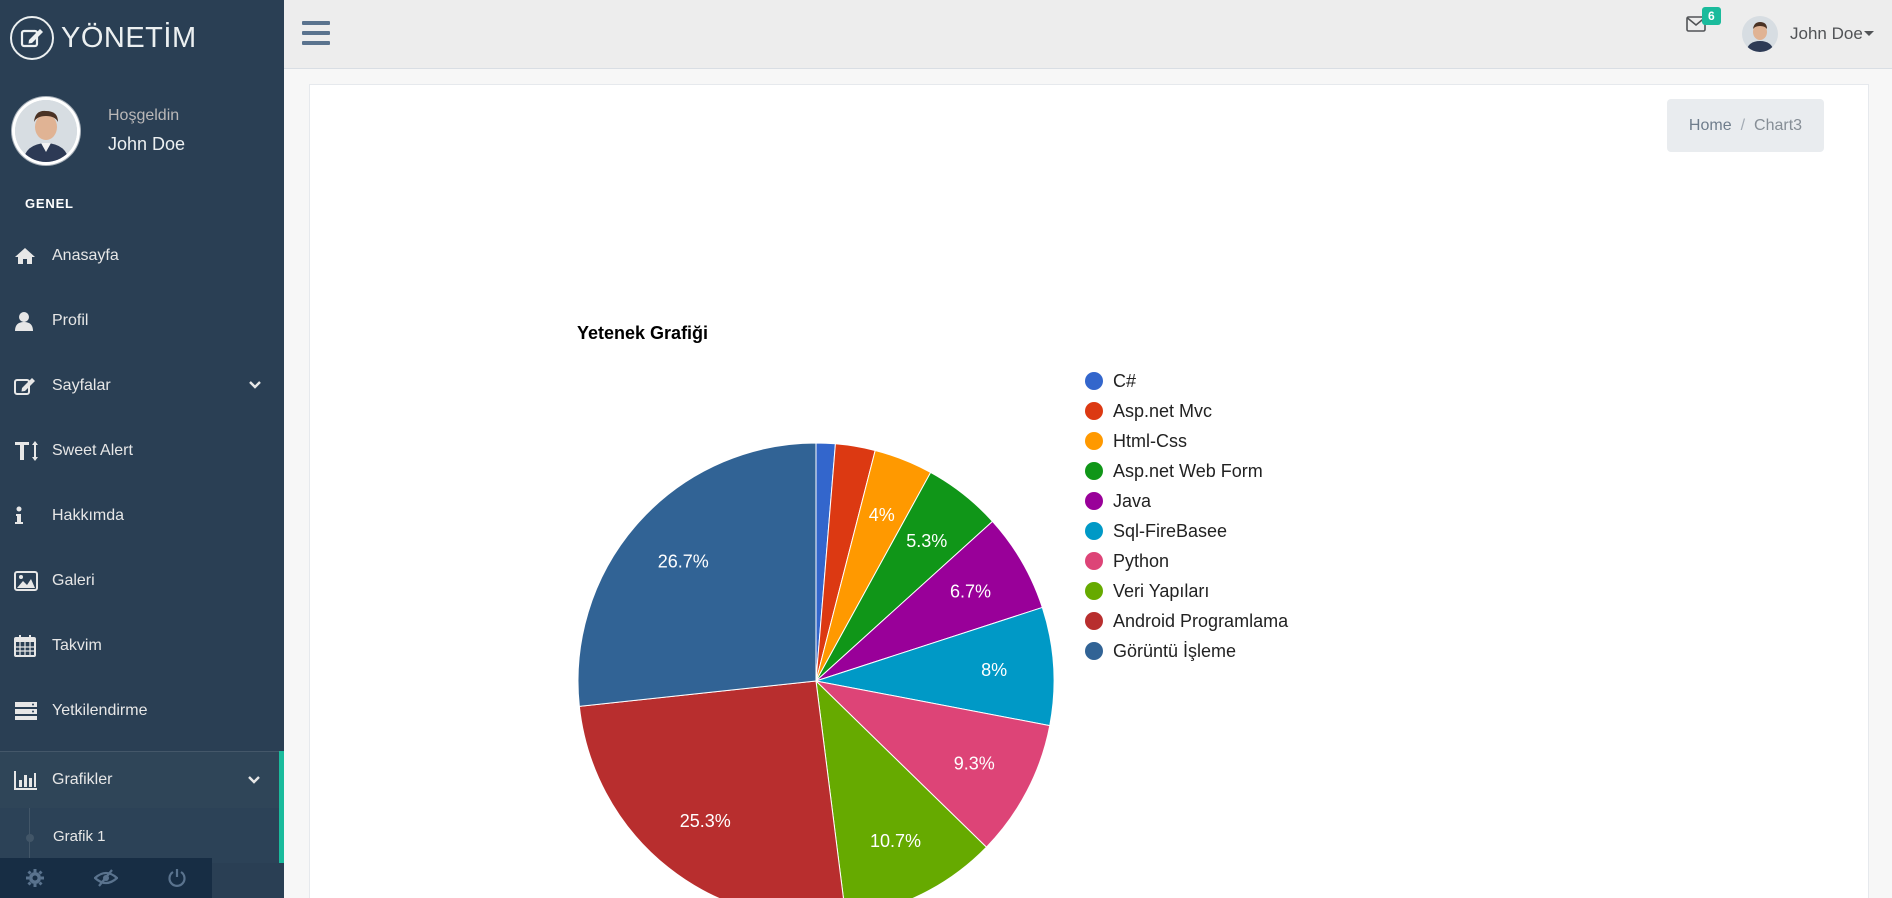 The width and height of the screenshot is (1892, 898). What do you see at coordinates (35, 878) in the screenshot?
I see `settings-icon` at bounding box center [35, 878].